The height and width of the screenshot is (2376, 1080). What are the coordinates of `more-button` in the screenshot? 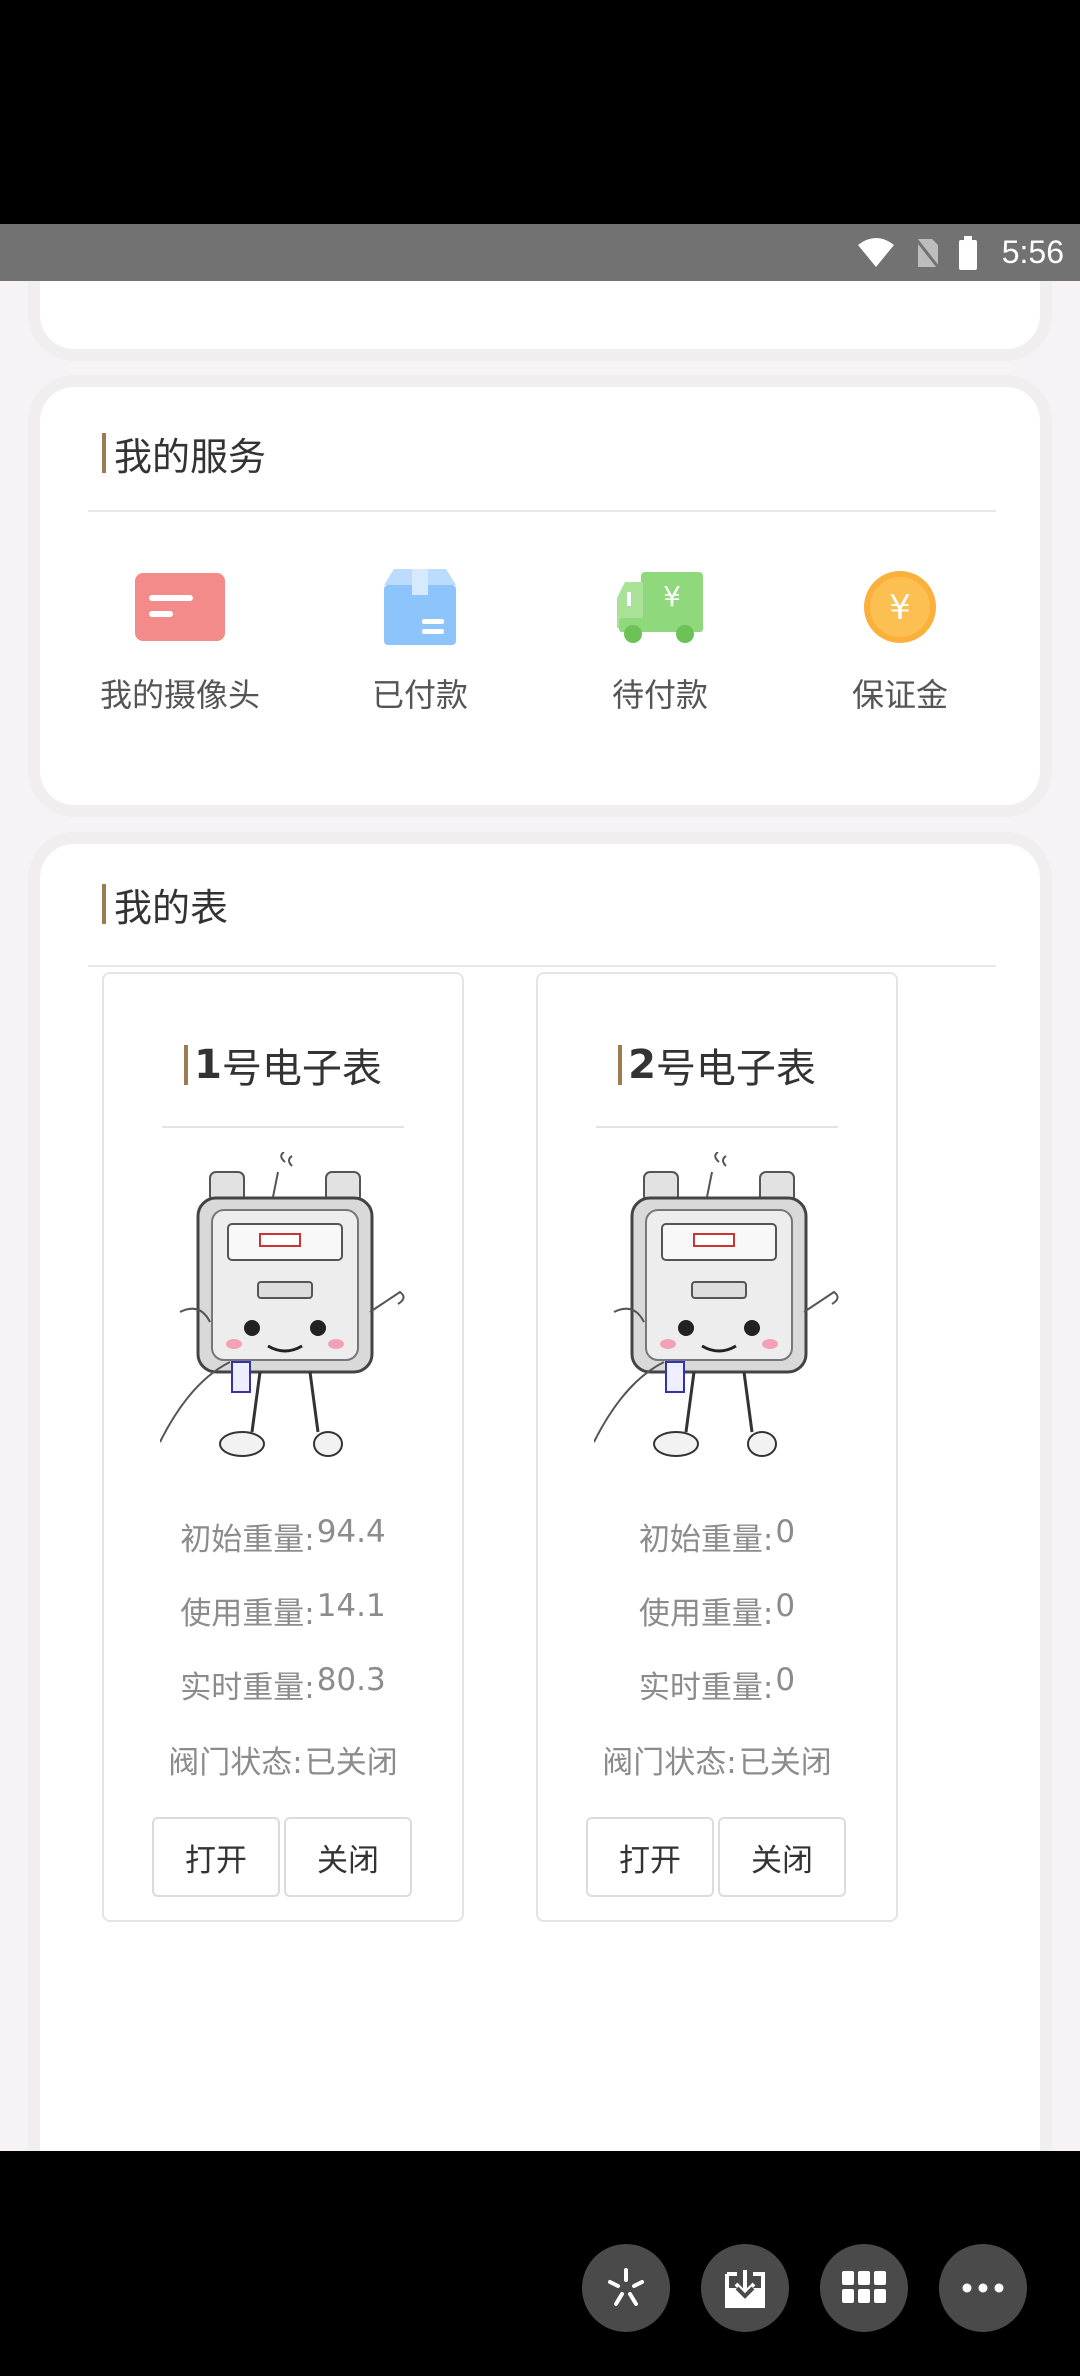 It's located at (983, 2288).